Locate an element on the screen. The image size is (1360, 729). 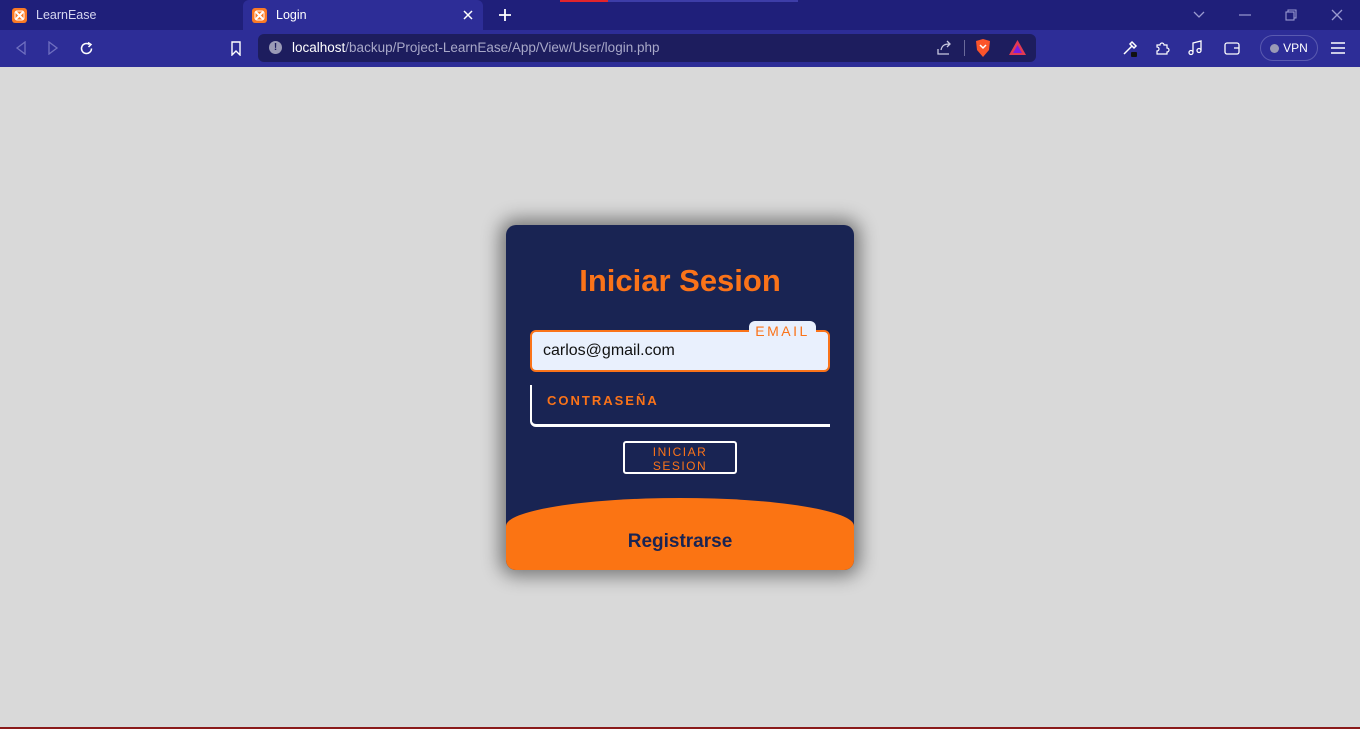
site-info-icon: ! is located at coordinates (275, 47).